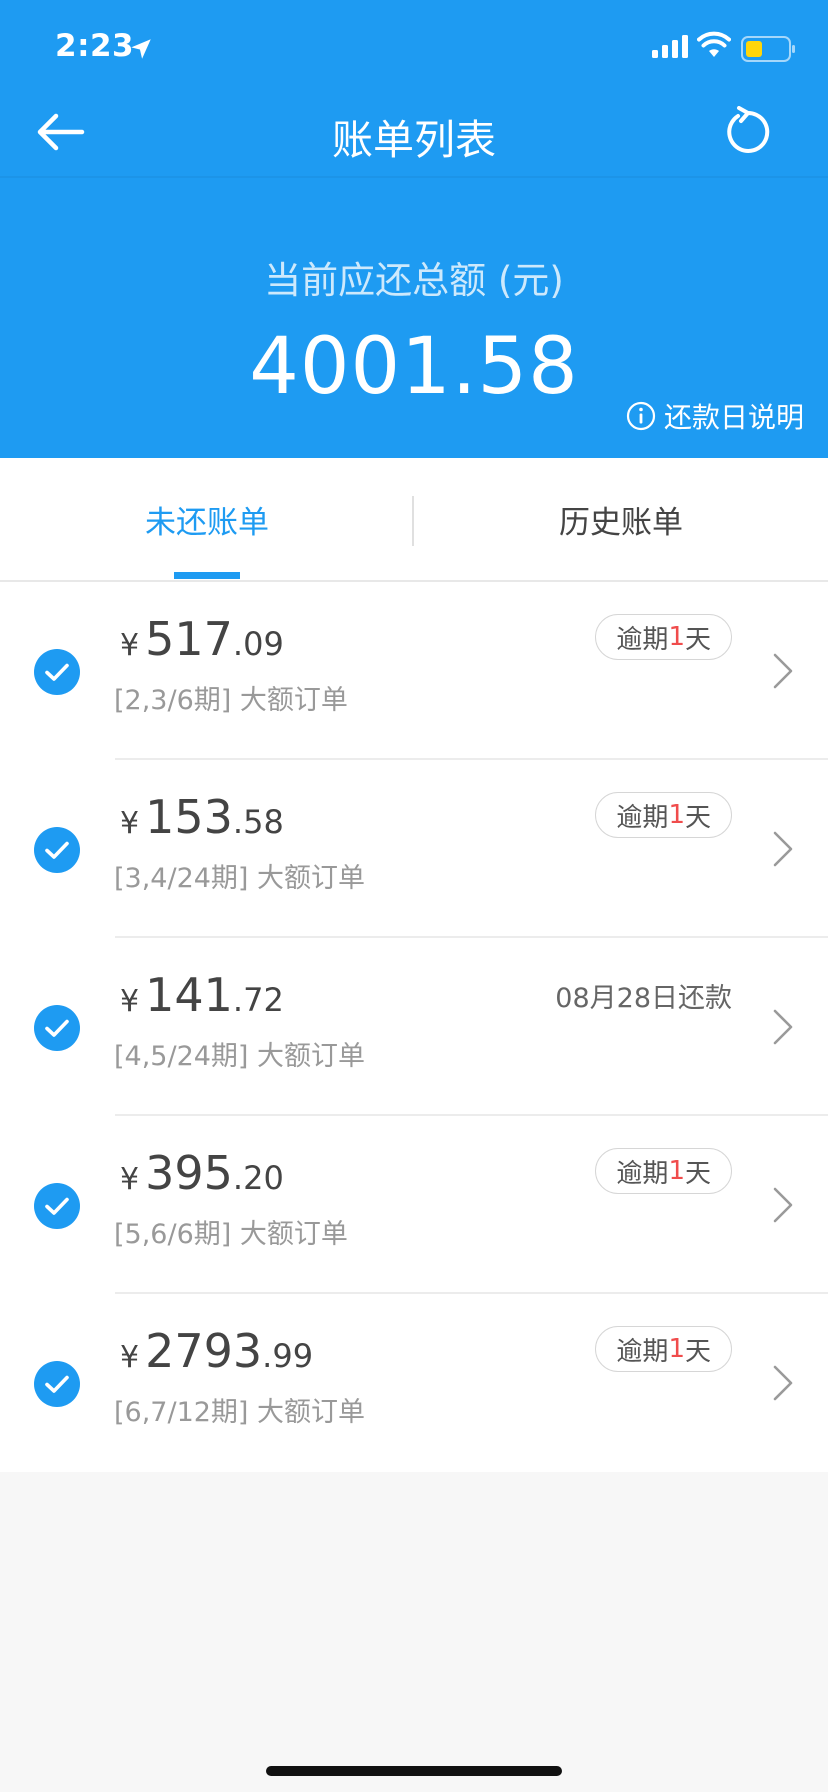  Describe the element at coordinates (643, 998) in the screenshot. I see `due-date: 08月28日还款` at that location.